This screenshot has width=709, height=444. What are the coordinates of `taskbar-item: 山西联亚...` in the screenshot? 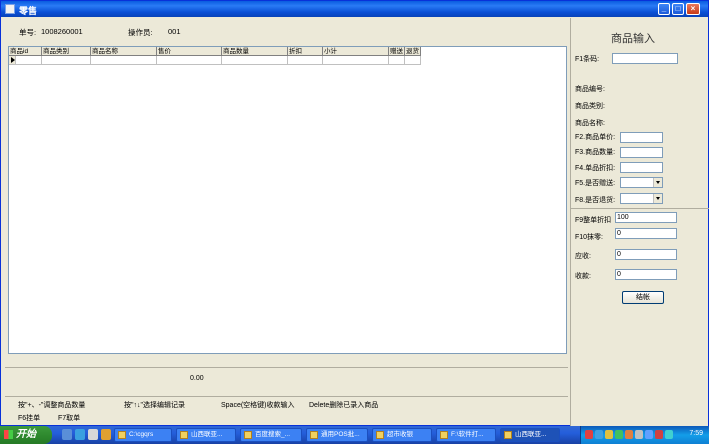 It's located at (206, 435).